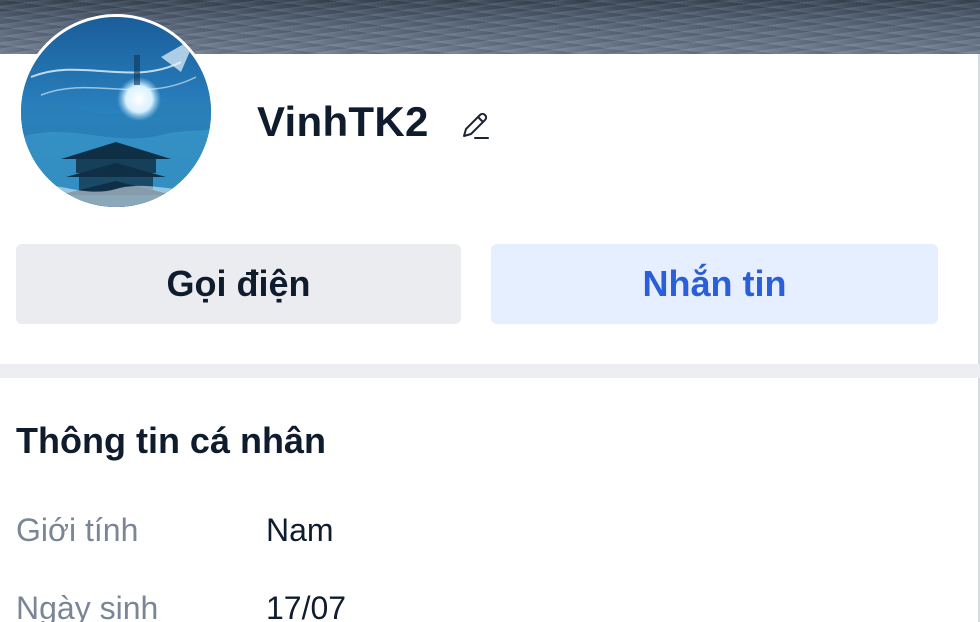 Image resolution: width=980 pixels, height=622 pixels. Describe the element at coordinates (171, 440) in the screenshot. I see `personal-info-title: Thông tin cá nhân` at that location.